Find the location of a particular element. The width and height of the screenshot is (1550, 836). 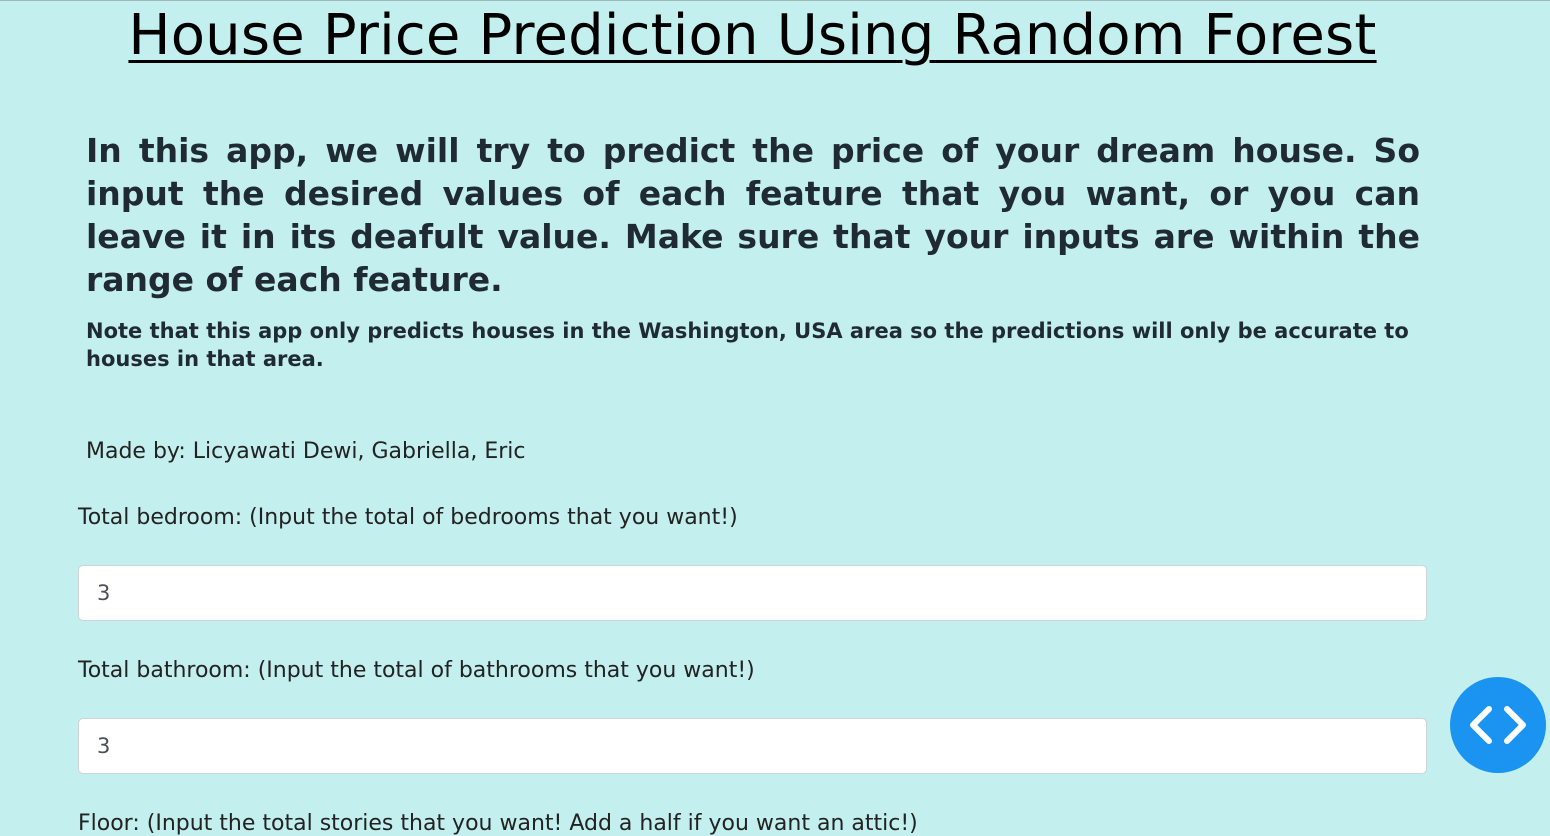

bathroom-input is located at coordinates (752, 746).